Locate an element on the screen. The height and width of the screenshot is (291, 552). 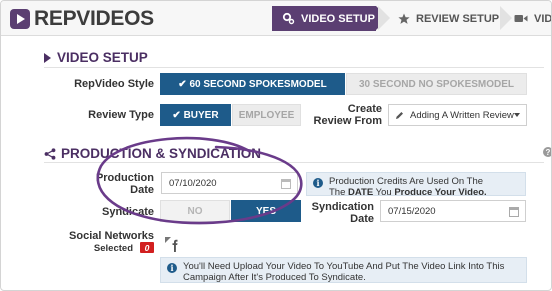
brand-name: REPVIDEOS is located at coordinates (94, 18).